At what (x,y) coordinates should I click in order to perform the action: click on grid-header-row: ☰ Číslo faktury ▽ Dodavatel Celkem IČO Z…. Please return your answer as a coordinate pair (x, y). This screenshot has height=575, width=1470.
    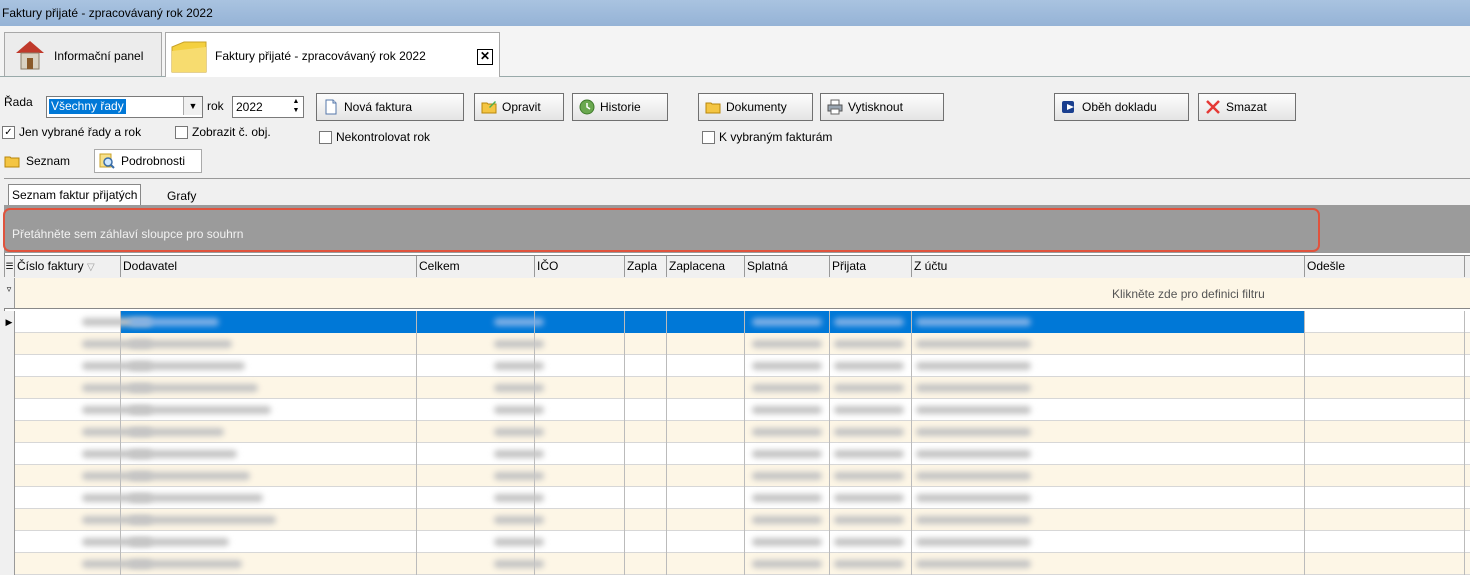
    Looking at the image, I should click on (737, 267).